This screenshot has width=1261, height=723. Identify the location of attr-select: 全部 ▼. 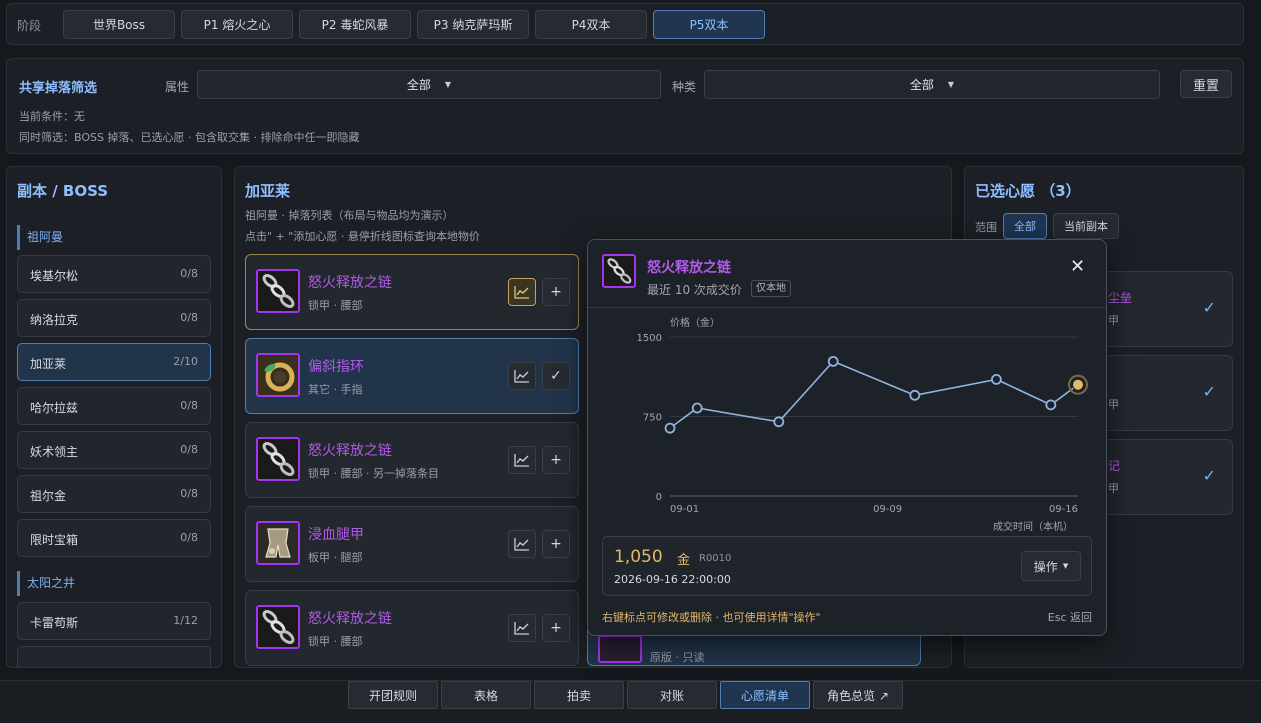
(429, 84).